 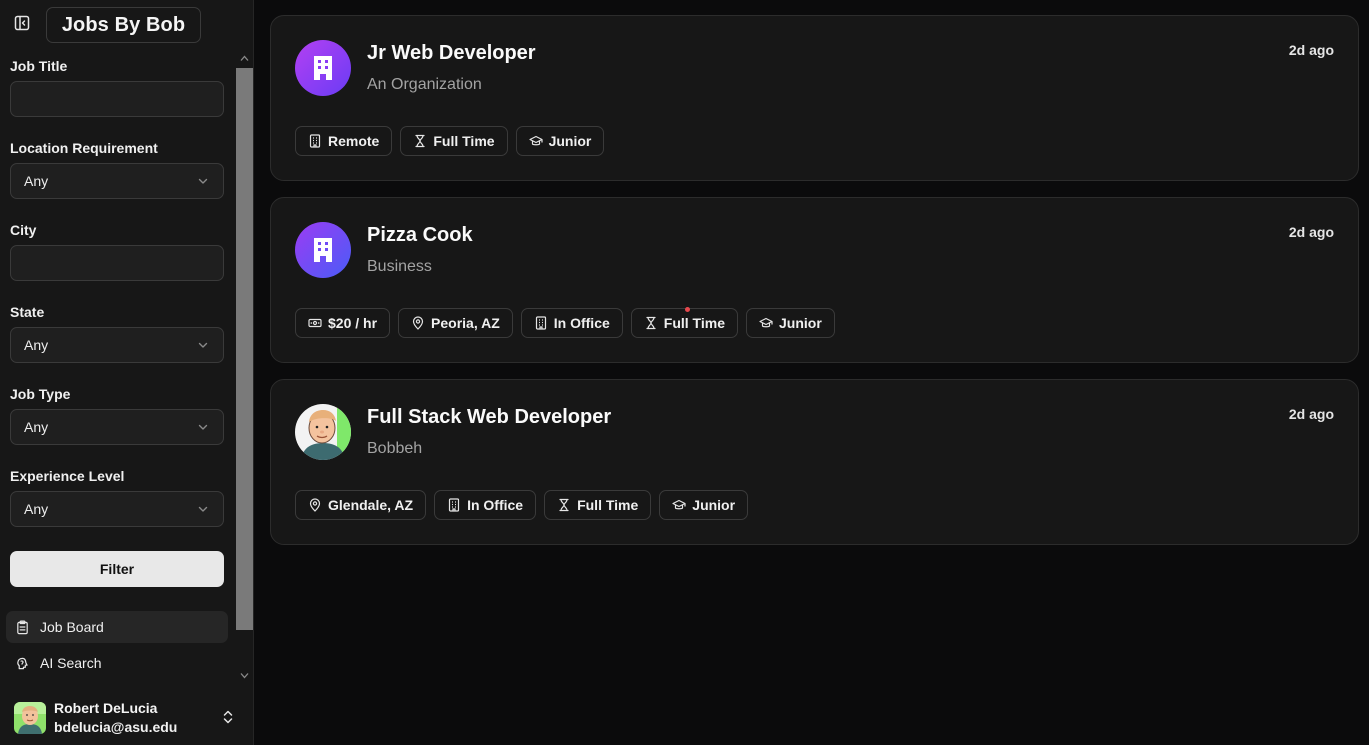 What do you see at coordinates (117, 181) in the screenshot?
I see `location-requirement-select: Any` at bounding box center [117, 181].